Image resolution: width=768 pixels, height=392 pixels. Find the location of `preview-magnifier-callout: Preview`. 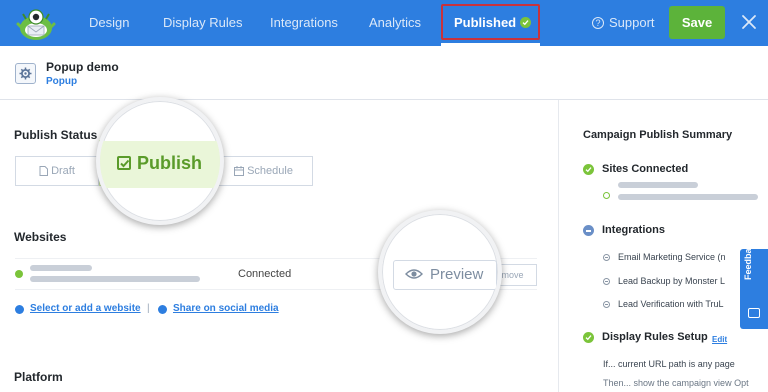

preview-magnifier-callout: Preview is located at coordinates (440, 272).